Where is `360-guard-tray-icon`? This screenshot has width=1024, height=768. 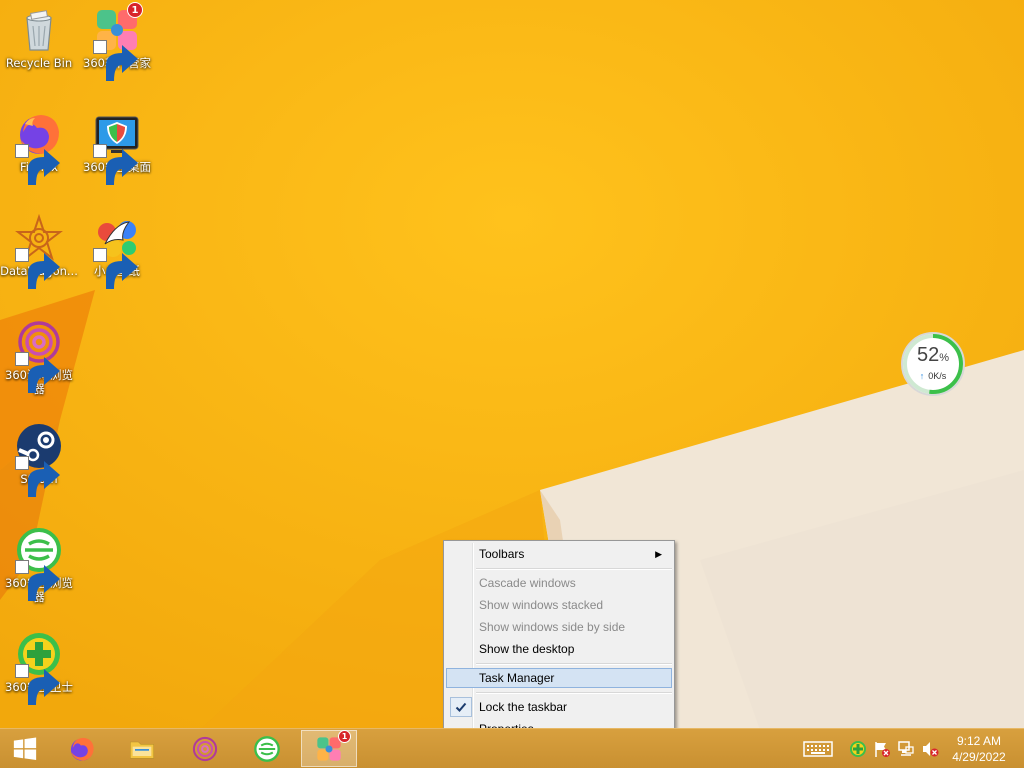 360-guard-tray-icon is located at coordinates (858, 749).